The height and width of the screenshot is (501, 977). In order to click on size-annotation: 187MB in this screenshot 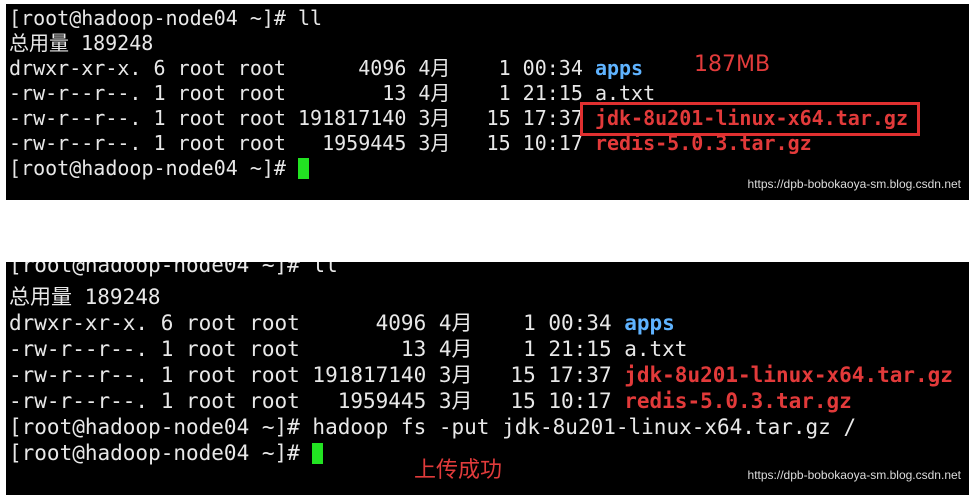, I will do `click(732, 64)`.